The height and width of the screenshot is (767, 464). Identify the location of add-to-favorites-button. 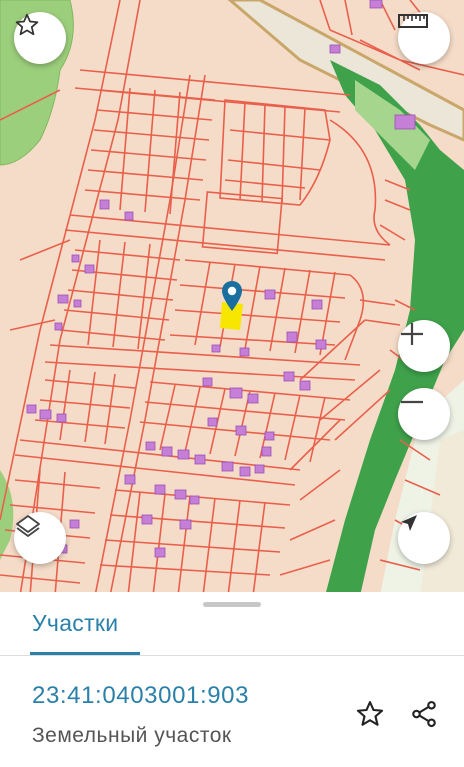
(370, 716).